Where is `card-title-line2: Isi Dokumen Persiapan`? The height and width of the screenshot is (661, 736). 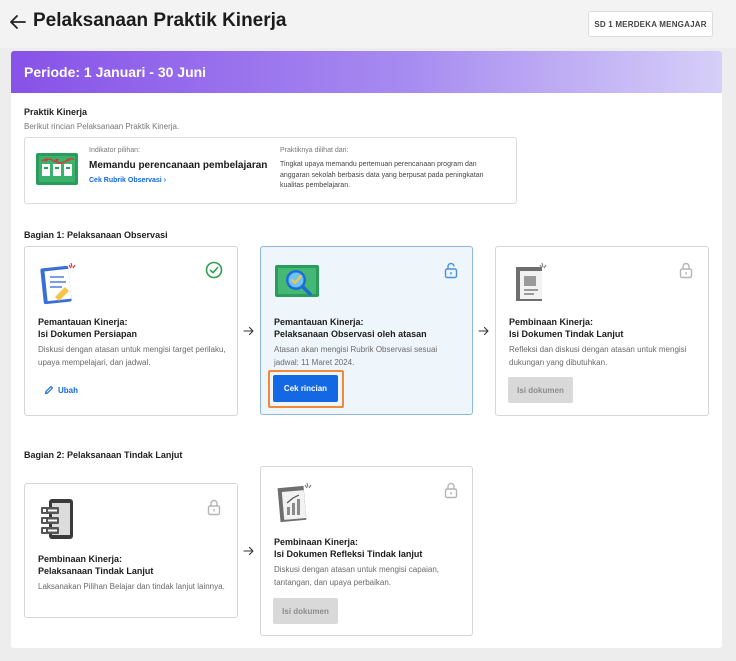
card-title-line2: Isi Dokumen Persiapan is located at coordinates (88, 334).